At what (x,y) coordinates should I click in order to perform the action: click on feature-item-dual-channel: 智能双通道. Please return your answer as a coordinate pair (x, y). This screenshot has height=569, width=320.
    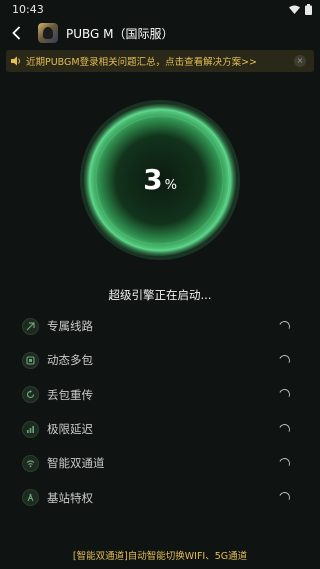
    Looking at the image, I should click on (157, 463).